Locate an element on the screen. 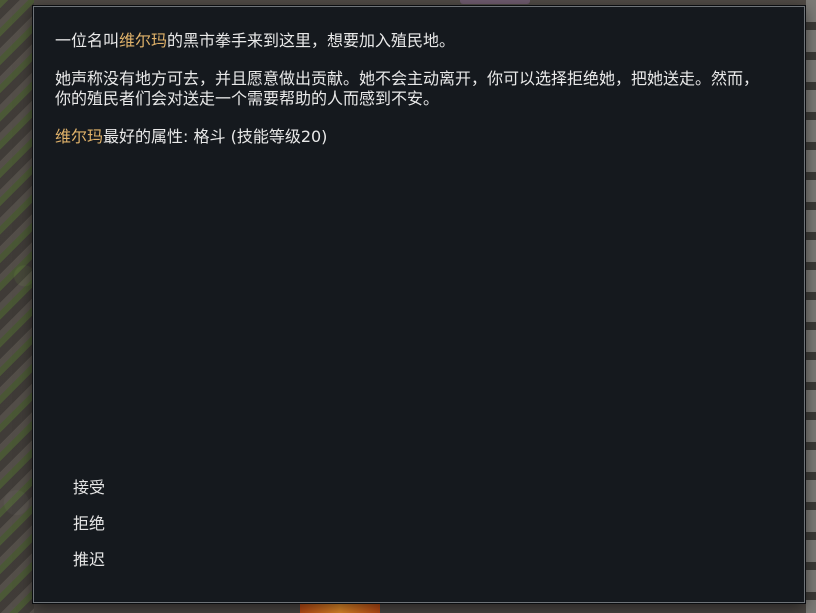 This screenshot has width=816, height=613. accept-option: 接受 is located at coordinates (89, 494).